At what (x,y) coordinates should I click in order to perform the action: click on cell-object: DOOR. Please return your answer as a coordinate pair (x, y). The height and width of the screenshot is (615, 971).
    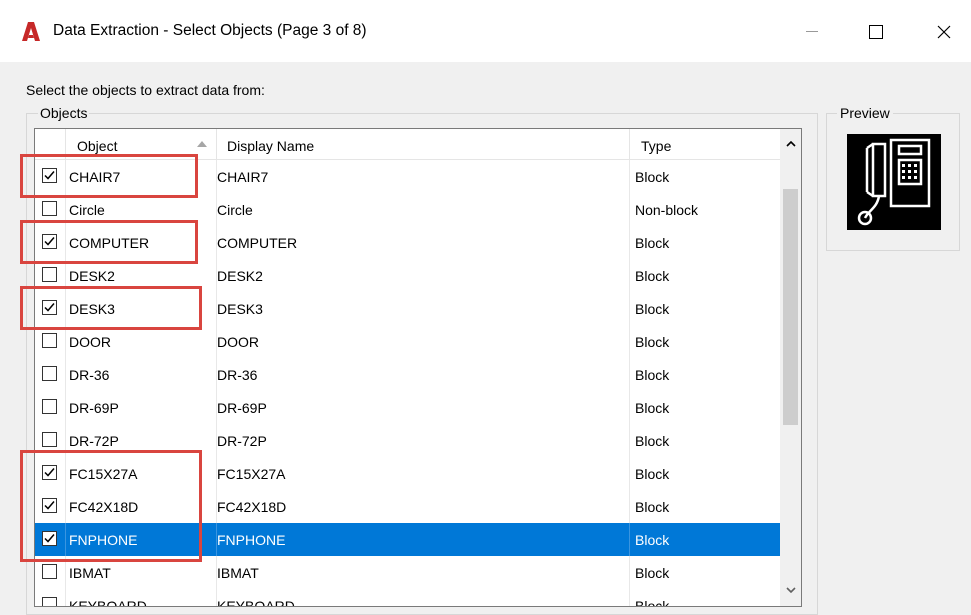
    Looking at the image, I should click on (90, 342).